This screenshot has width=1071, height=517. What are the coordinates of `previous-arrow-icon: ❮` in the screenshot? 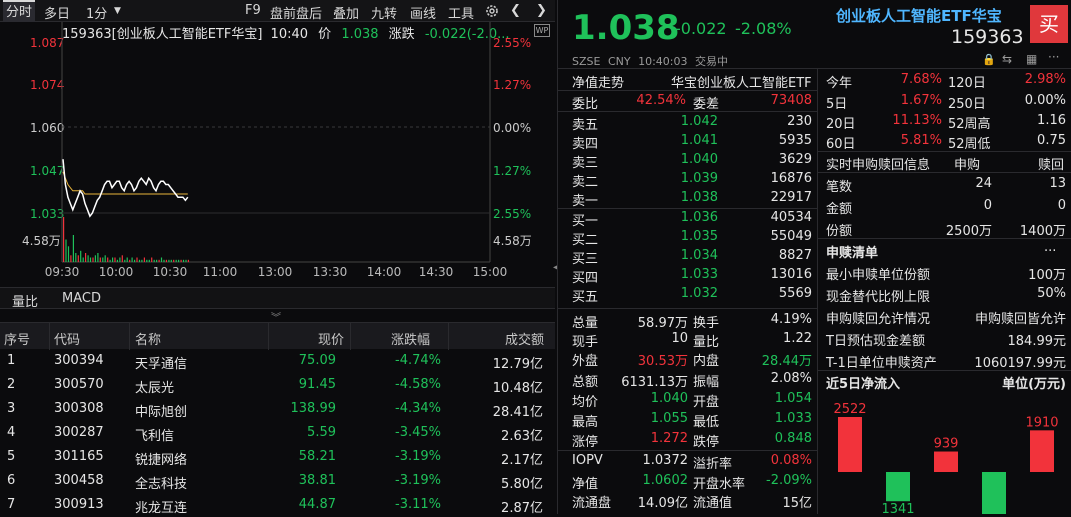 It's located at (515, 10).